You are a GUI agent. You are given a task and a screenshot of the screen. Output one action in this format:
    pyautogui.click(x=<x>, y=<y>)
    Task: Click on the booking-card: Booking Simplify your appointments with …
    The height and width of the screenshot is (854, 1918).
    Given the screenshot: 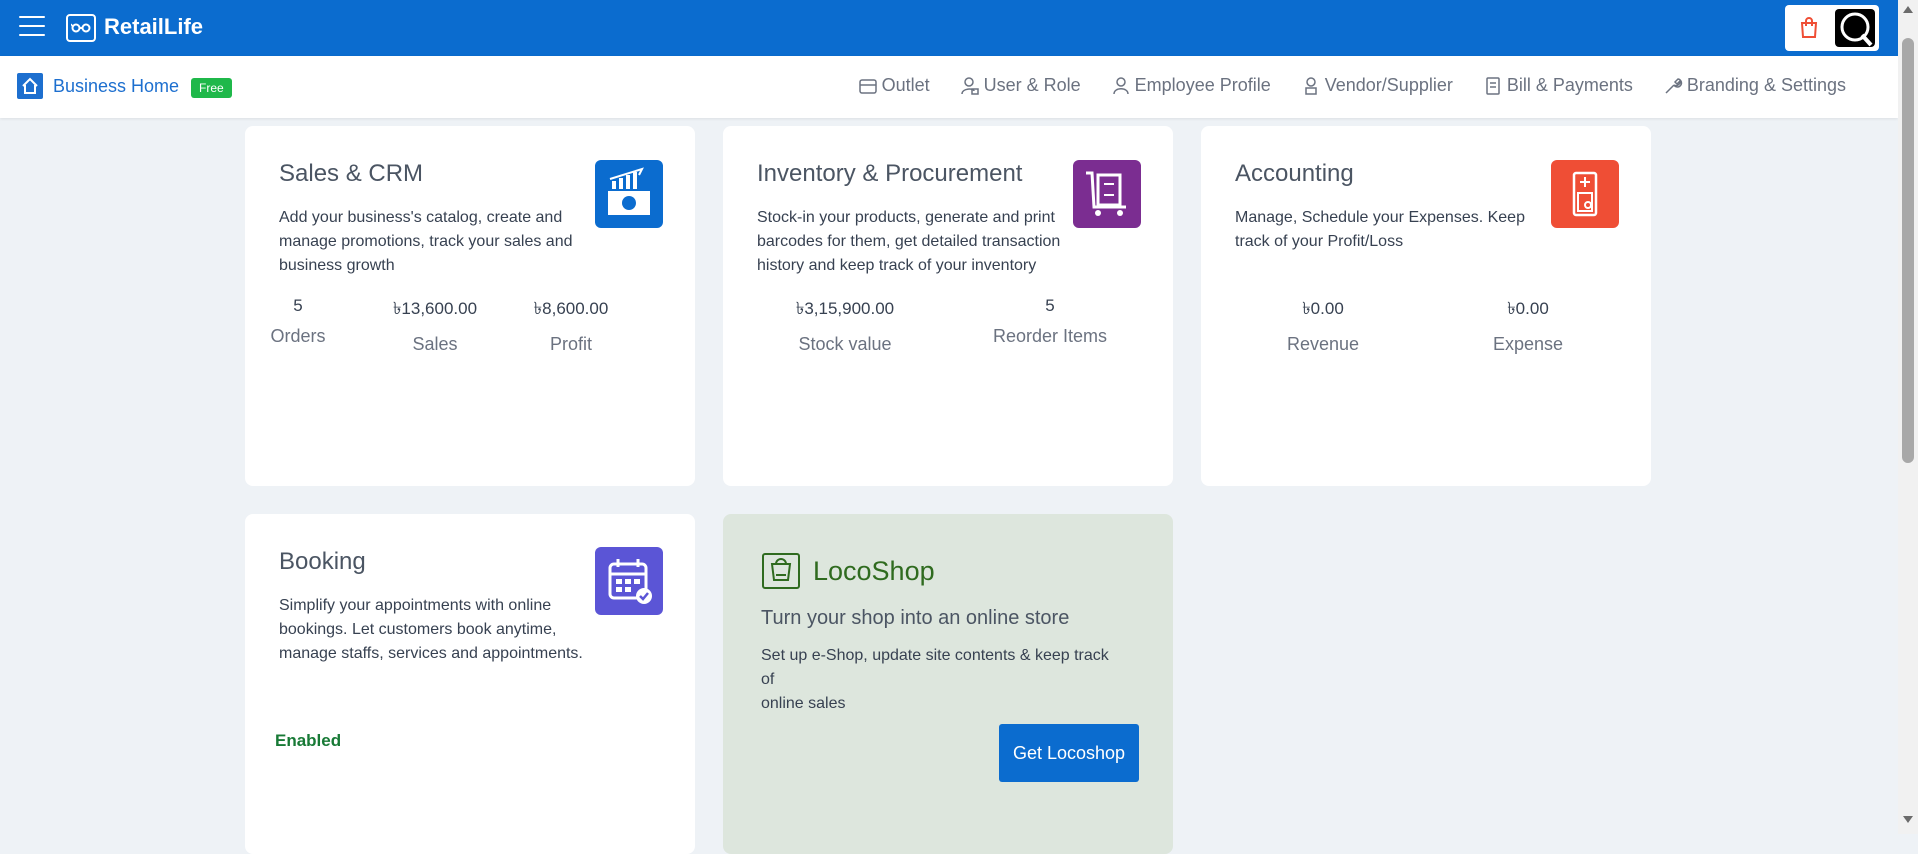 What is the action you would take?
    pyautogui.click(x=470, y=684)
    